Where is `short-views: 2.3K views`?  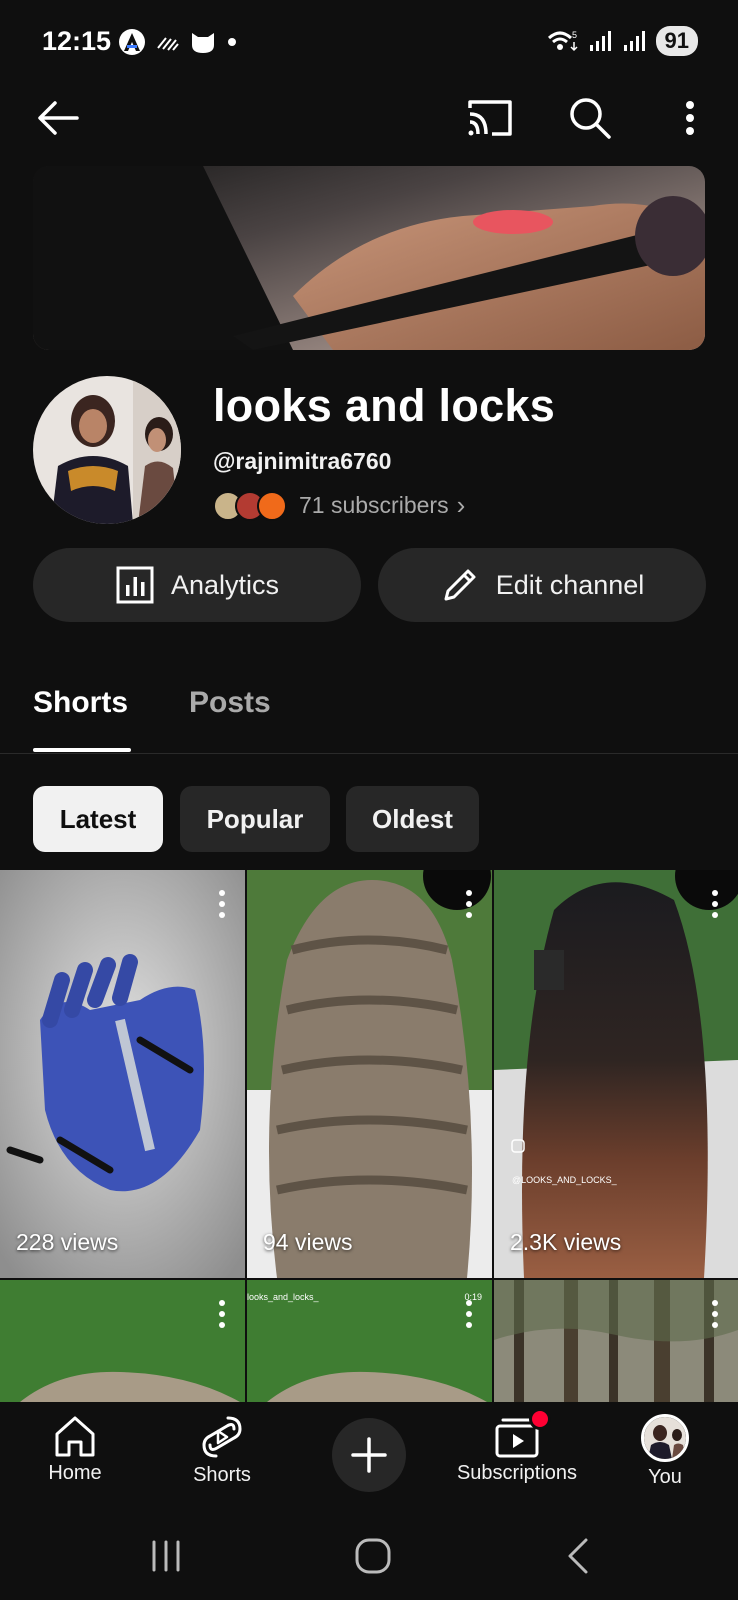 short-views: 2.3K views is located at coordinates (566, 1242).